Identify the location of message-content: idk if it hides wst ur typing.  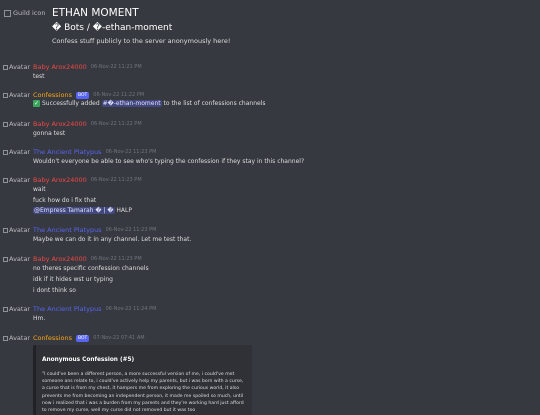
(73, 279).